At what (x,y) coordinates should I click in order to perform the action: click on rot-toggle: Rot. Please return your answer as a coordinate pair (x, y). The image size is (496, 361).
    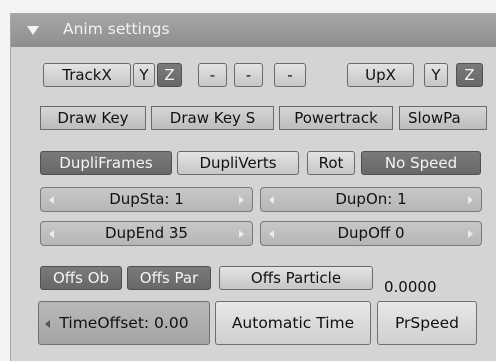
    Looking at the image, I should click on (331, 163).